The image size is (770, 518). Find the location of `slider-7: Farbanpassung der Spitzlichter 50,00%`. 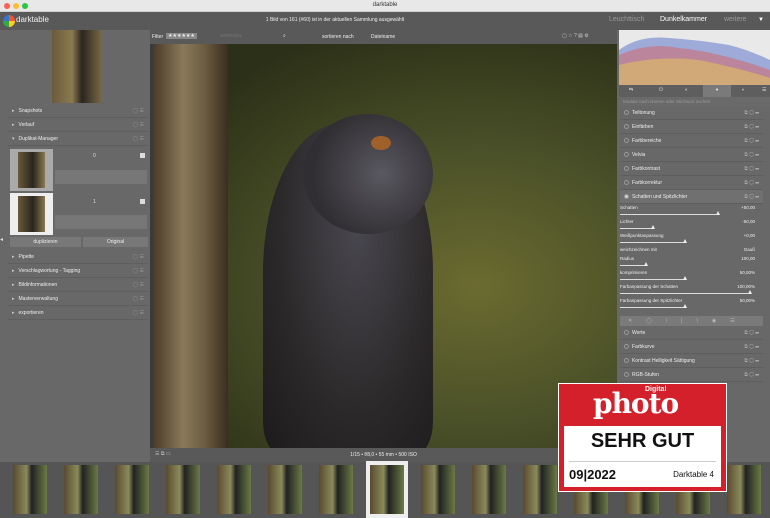

slider-7: Farbanpassung der Spitzlichter 50,00% is located at coordinates (687, 303).